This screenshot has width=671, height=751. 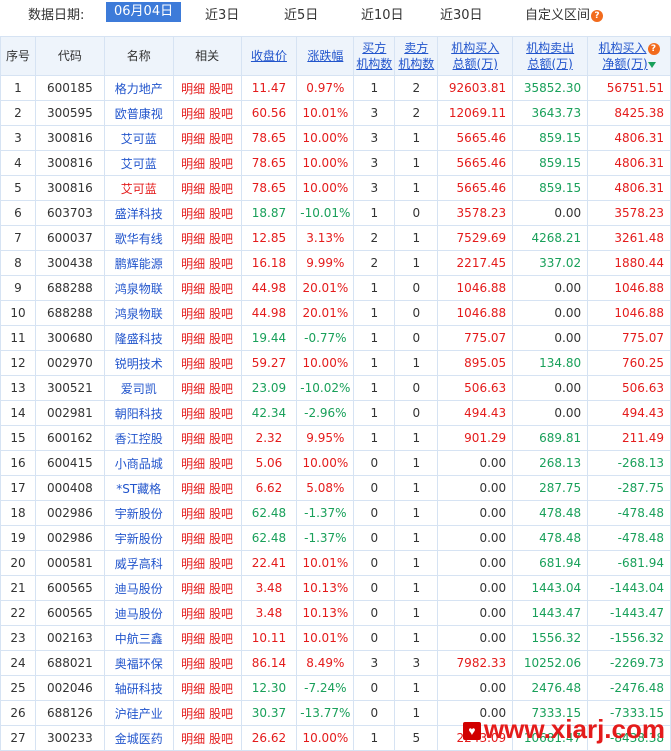 What do you see at coordinates (138, 438) in the screenshot?
I see `cell-stock-name-link: 香江控股` at bounding box center [138, 438].